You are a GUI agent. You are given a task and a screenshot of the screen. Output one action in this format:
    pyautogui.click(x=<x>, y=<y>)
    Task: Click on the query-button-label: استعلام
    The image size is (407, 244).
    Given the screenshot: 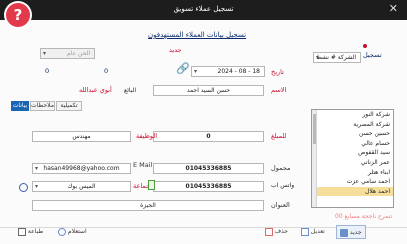 What is the action you would take?
    pyautogui.click(x=77, y=231)
    